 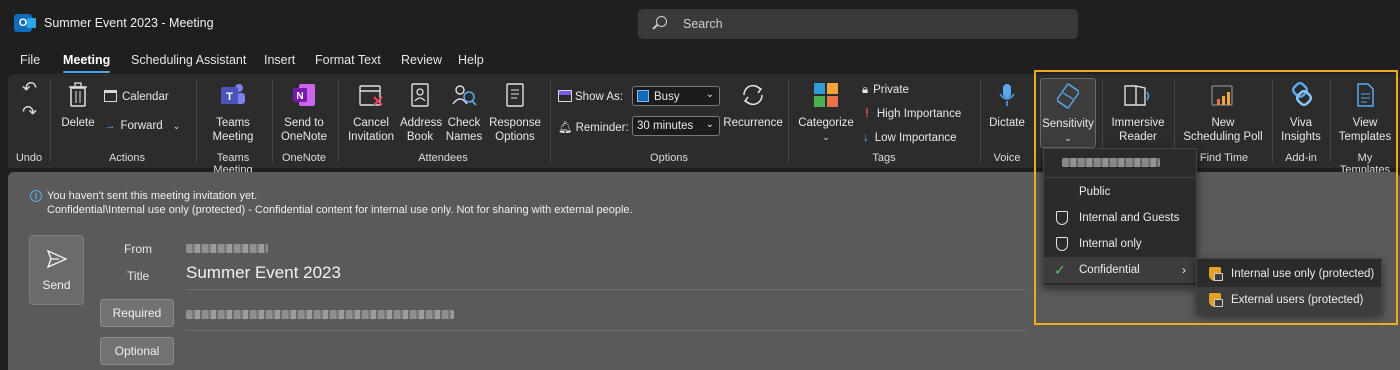 What do you see at coordinates (865, 90) in the screenshot?
I see `lock-icon: 🔒︎` at bounding box center [865, 90].